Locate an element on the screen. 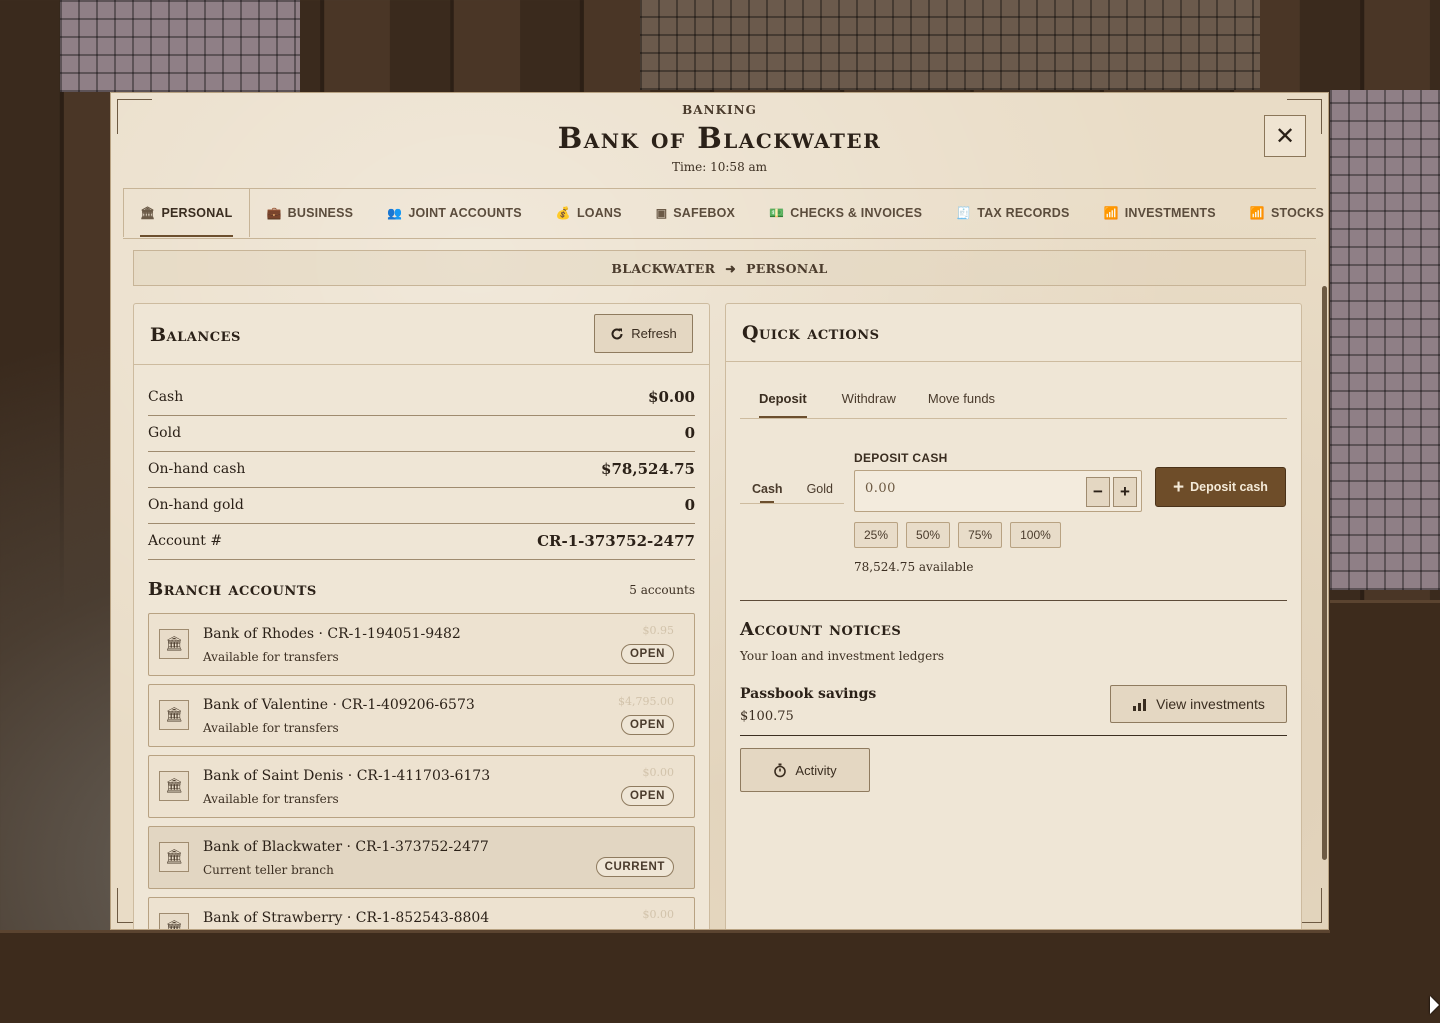 Image resolution: width=1440 pixels, height=1023 pixels. tab-label: LOANS is located at coordinates (599, 213).